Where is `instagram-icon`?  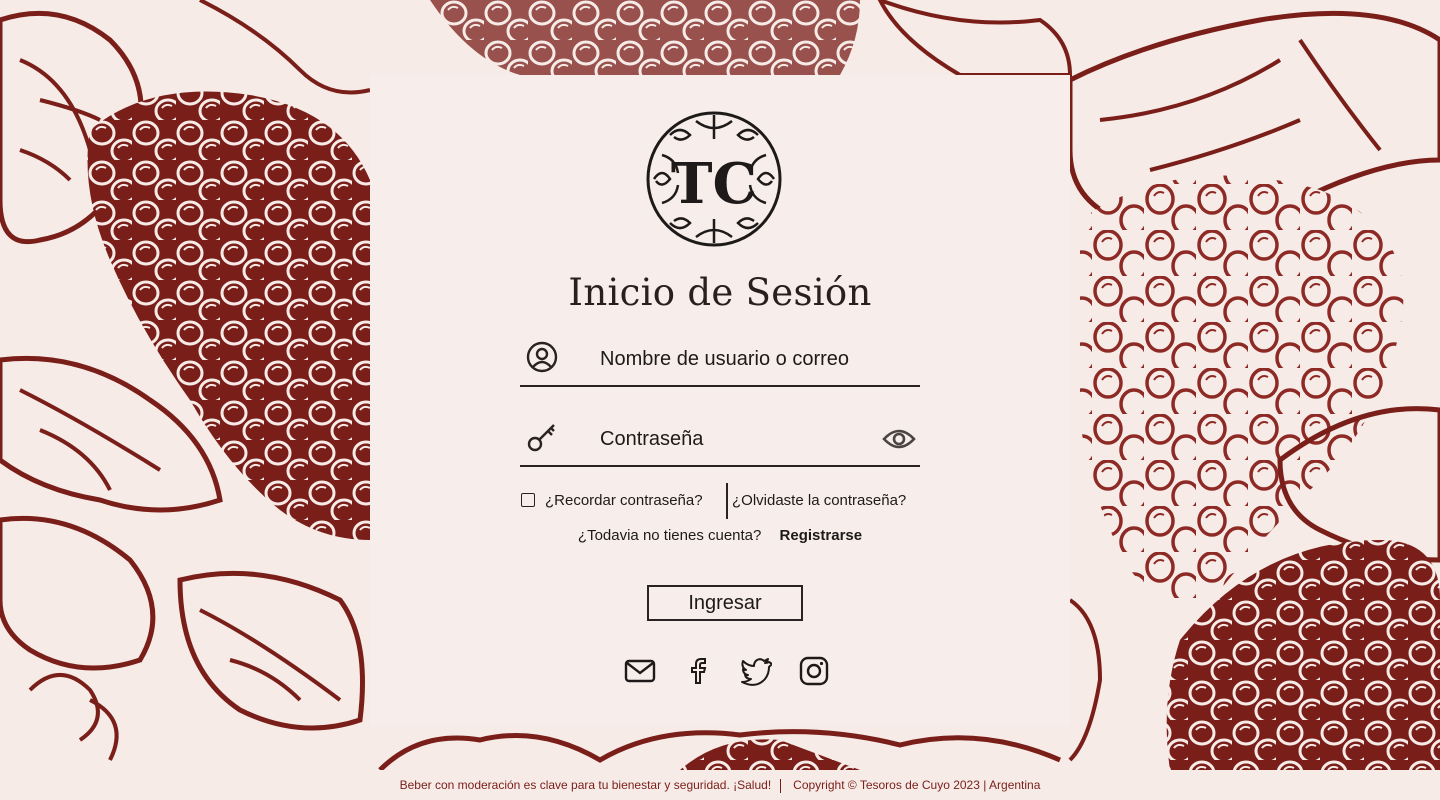
instagram-icon is located at coordinates (814, 671).